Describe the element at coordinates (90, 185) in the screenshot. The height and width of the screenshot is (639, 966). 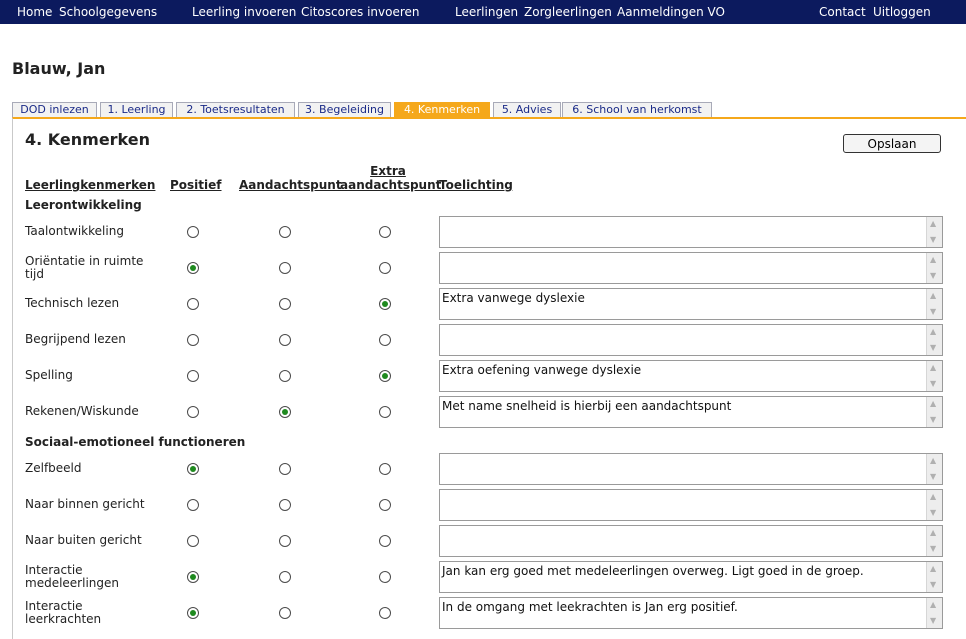
I see `column-header-kenmerken: Leerlingkenmerken` at that location.